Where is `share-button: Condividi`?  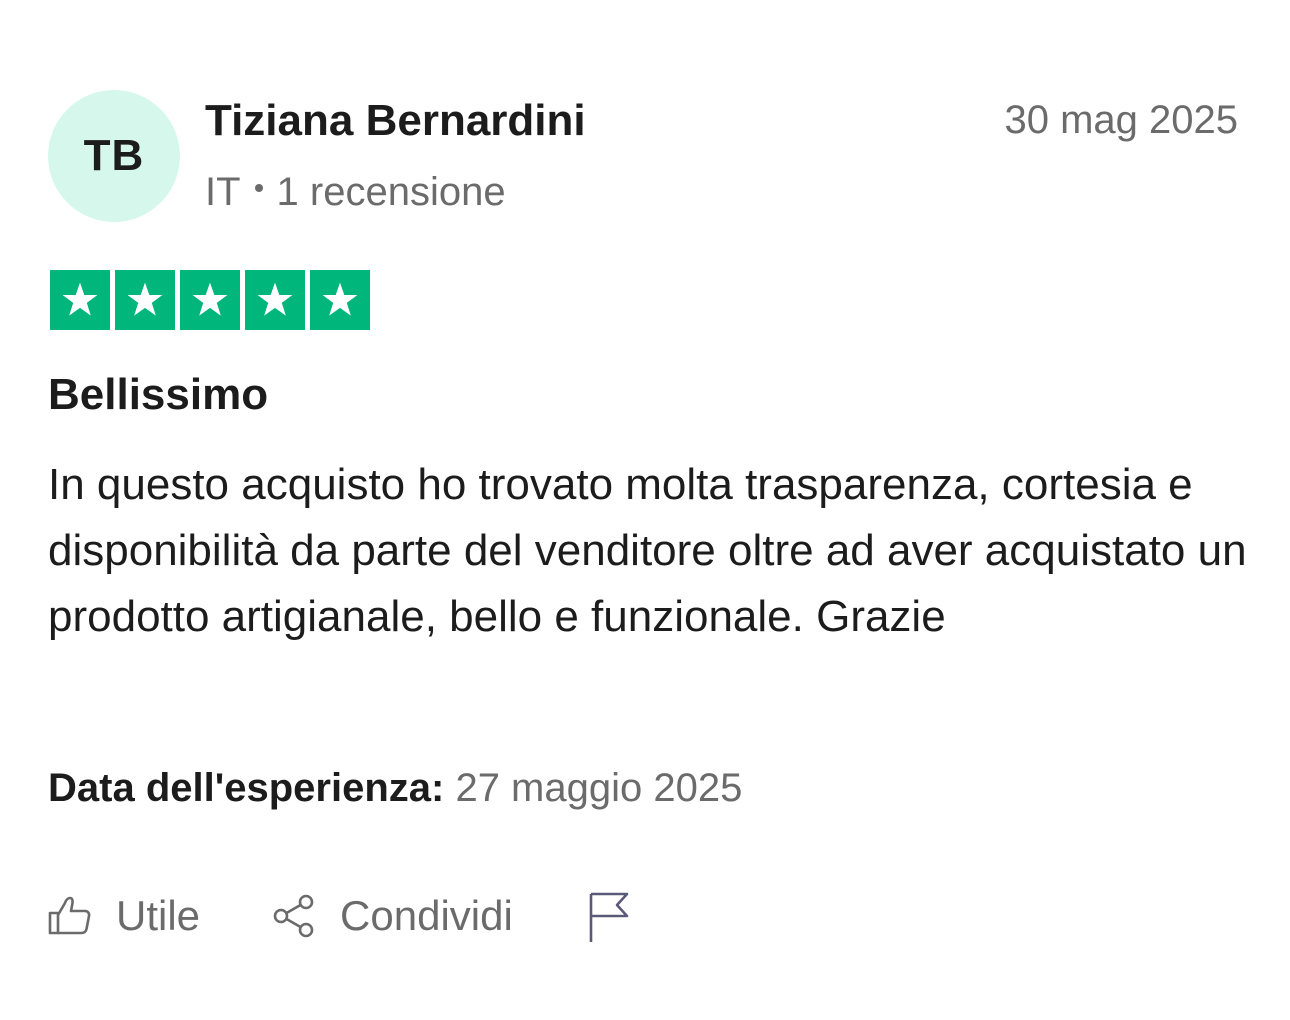
share-button: Condividi is located at coordinates (392, 916).